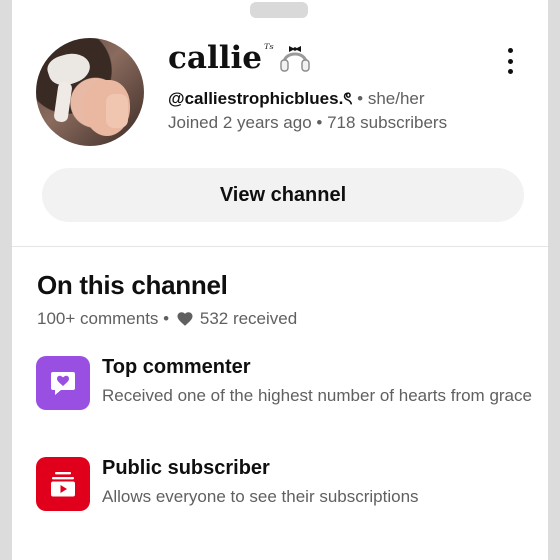 The image size is (560, 560). What do you see at coordinates (248, 318) in the screenshot?
I see `hearts-received: 532 received` at bounding box center [248, 318].